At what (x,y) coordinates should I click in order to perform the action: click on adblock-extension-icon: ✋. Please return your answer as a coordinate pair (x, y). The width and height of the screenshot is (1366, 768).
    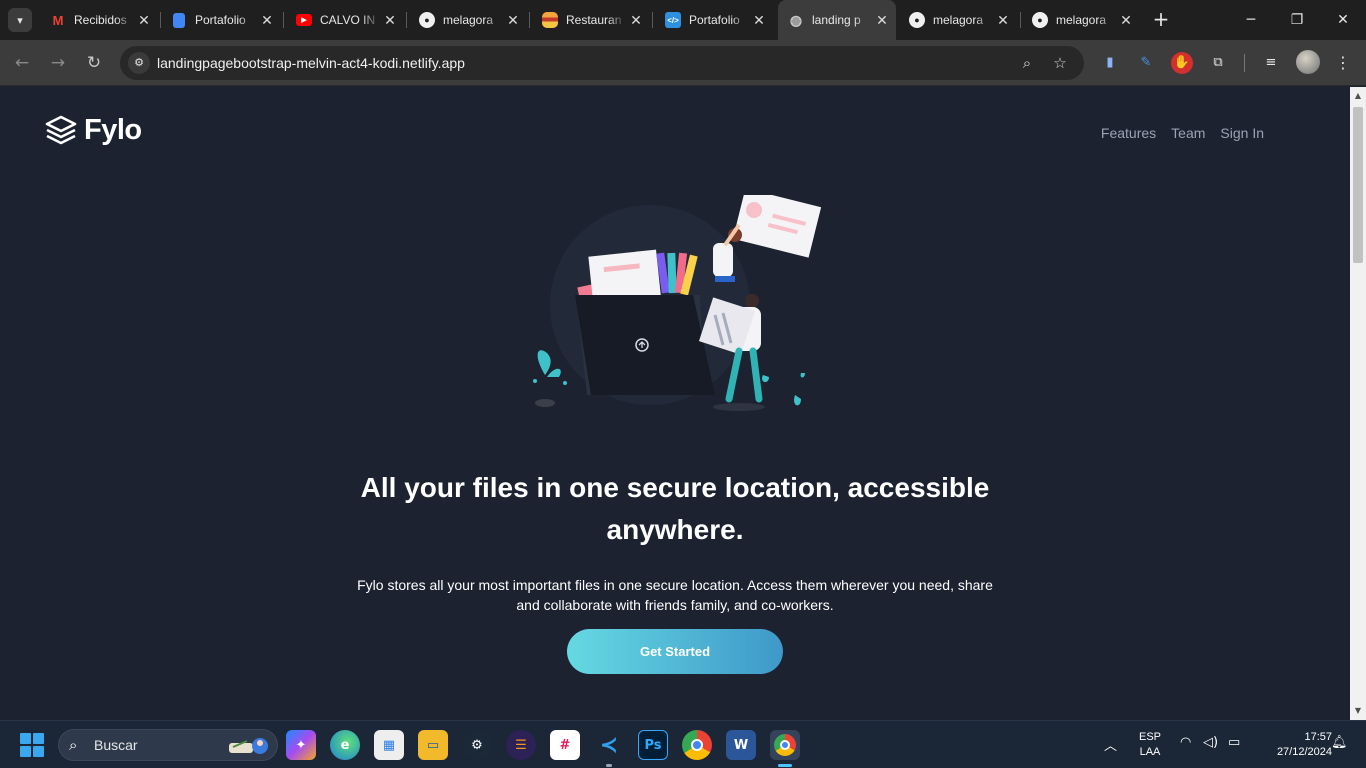
    Looking at the image, I should click on (1182, 63).